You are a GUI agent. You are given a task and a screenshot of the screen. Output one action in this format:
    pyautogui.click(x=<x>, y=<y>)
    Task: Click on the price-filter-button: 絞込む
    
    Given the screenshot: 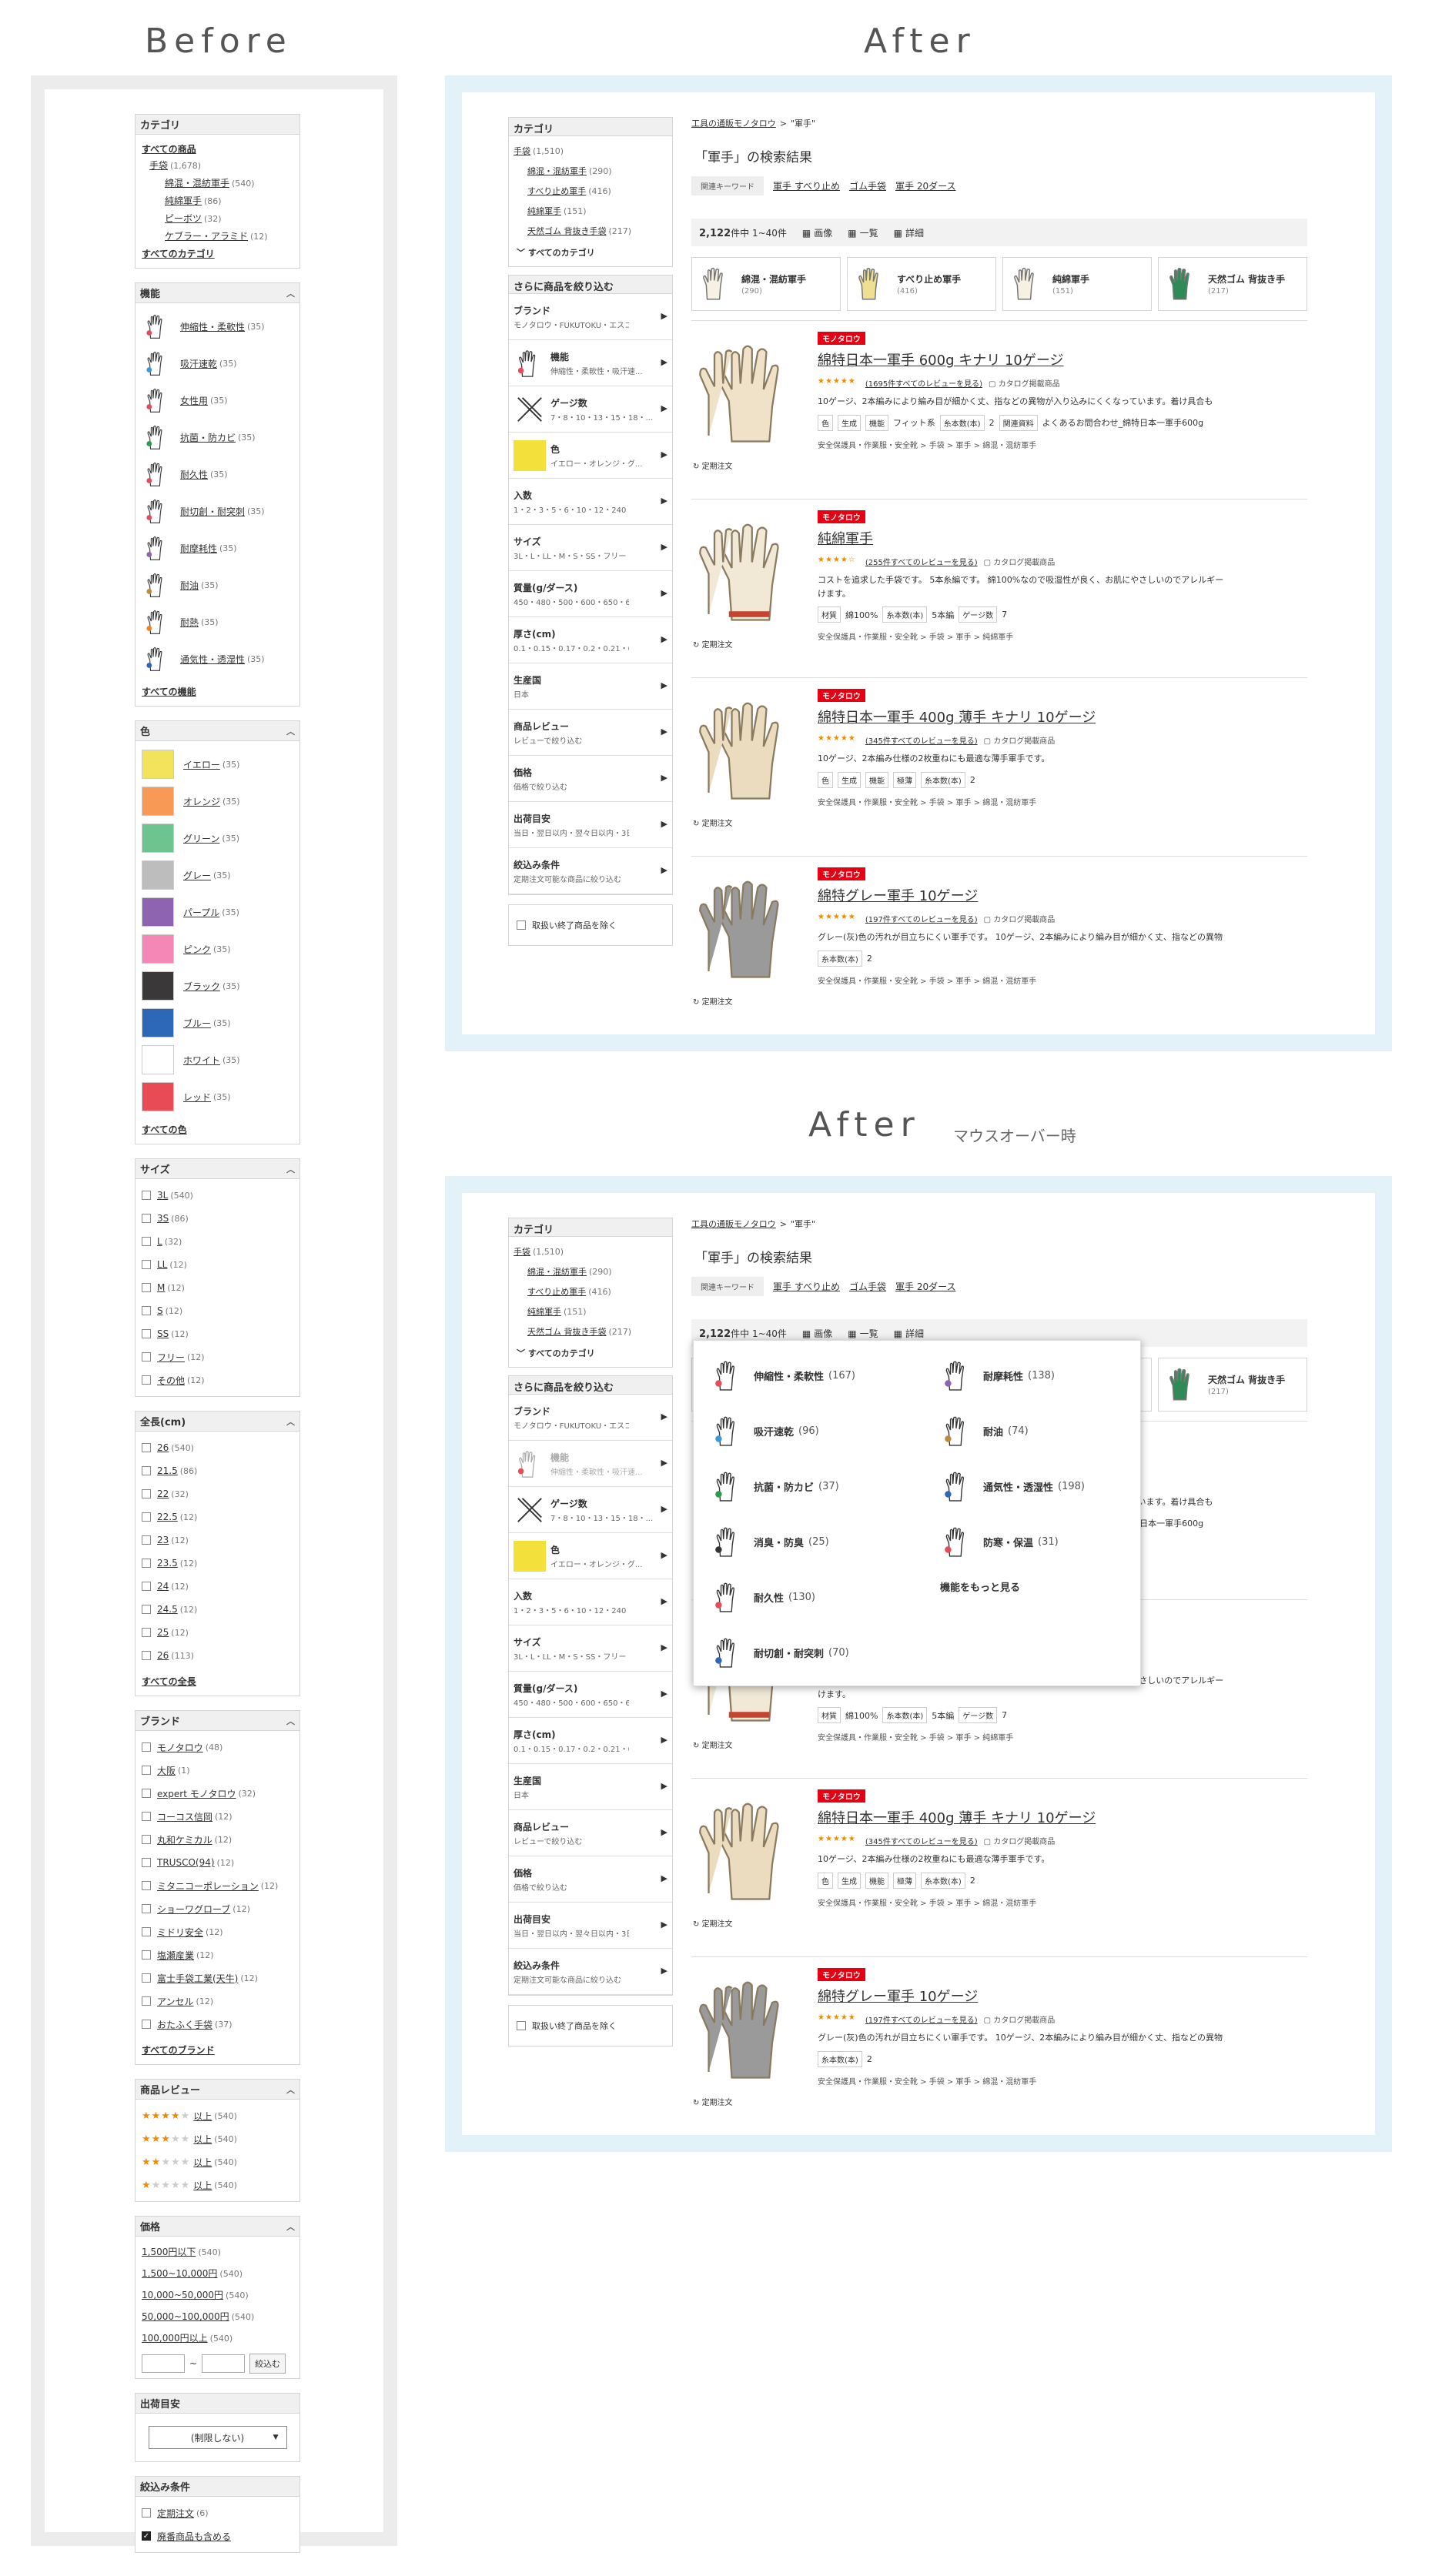 What is the action you would take?
    pyautogui.click(x=267, y=2364)
    